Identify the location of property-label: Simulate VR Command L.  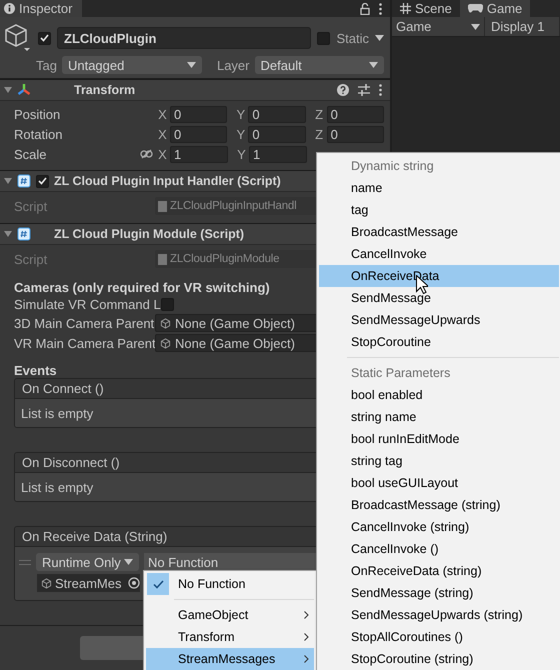
(87, 304).